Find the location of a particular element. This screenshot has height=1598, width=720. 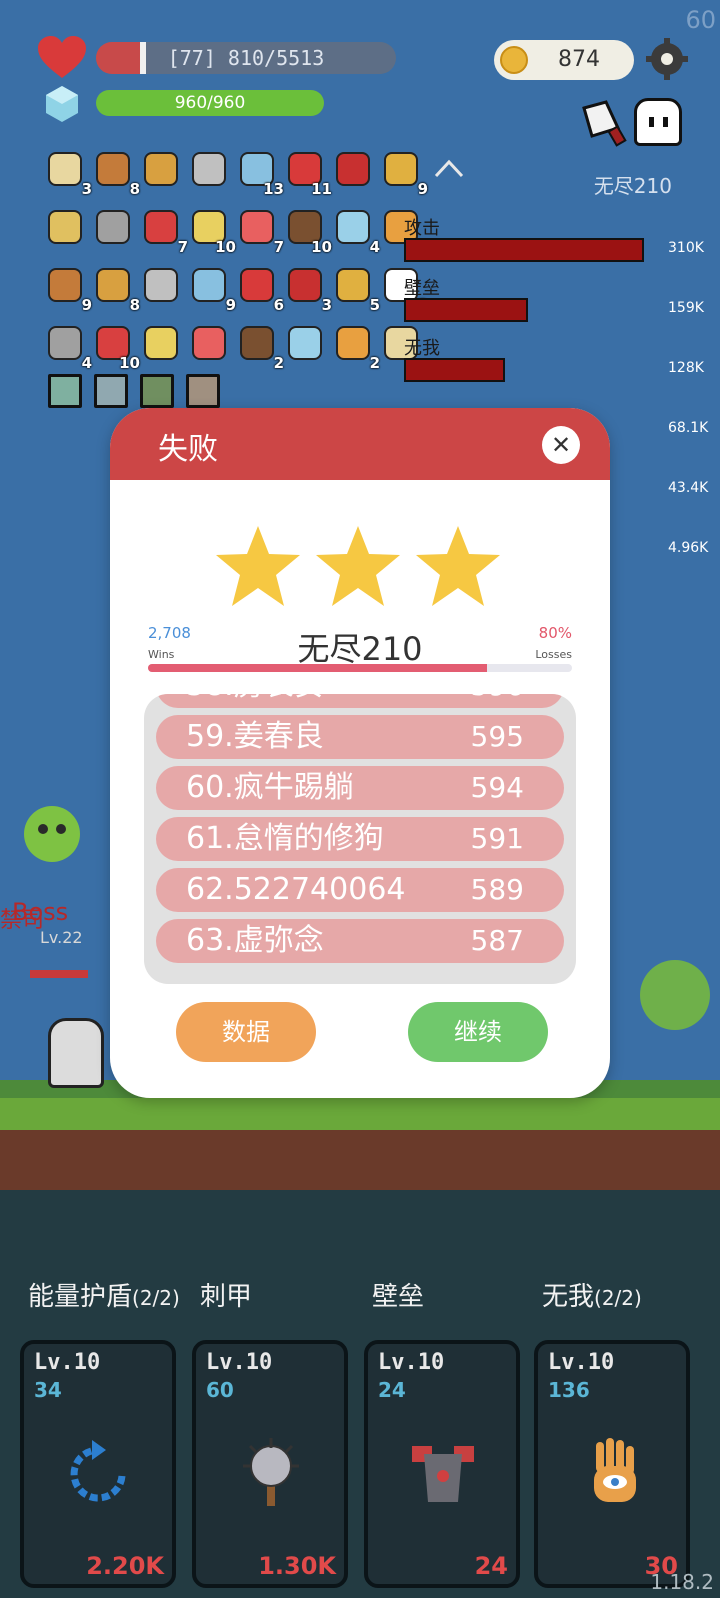

spiked-ball-icon is located at coordinates (271, 1472).